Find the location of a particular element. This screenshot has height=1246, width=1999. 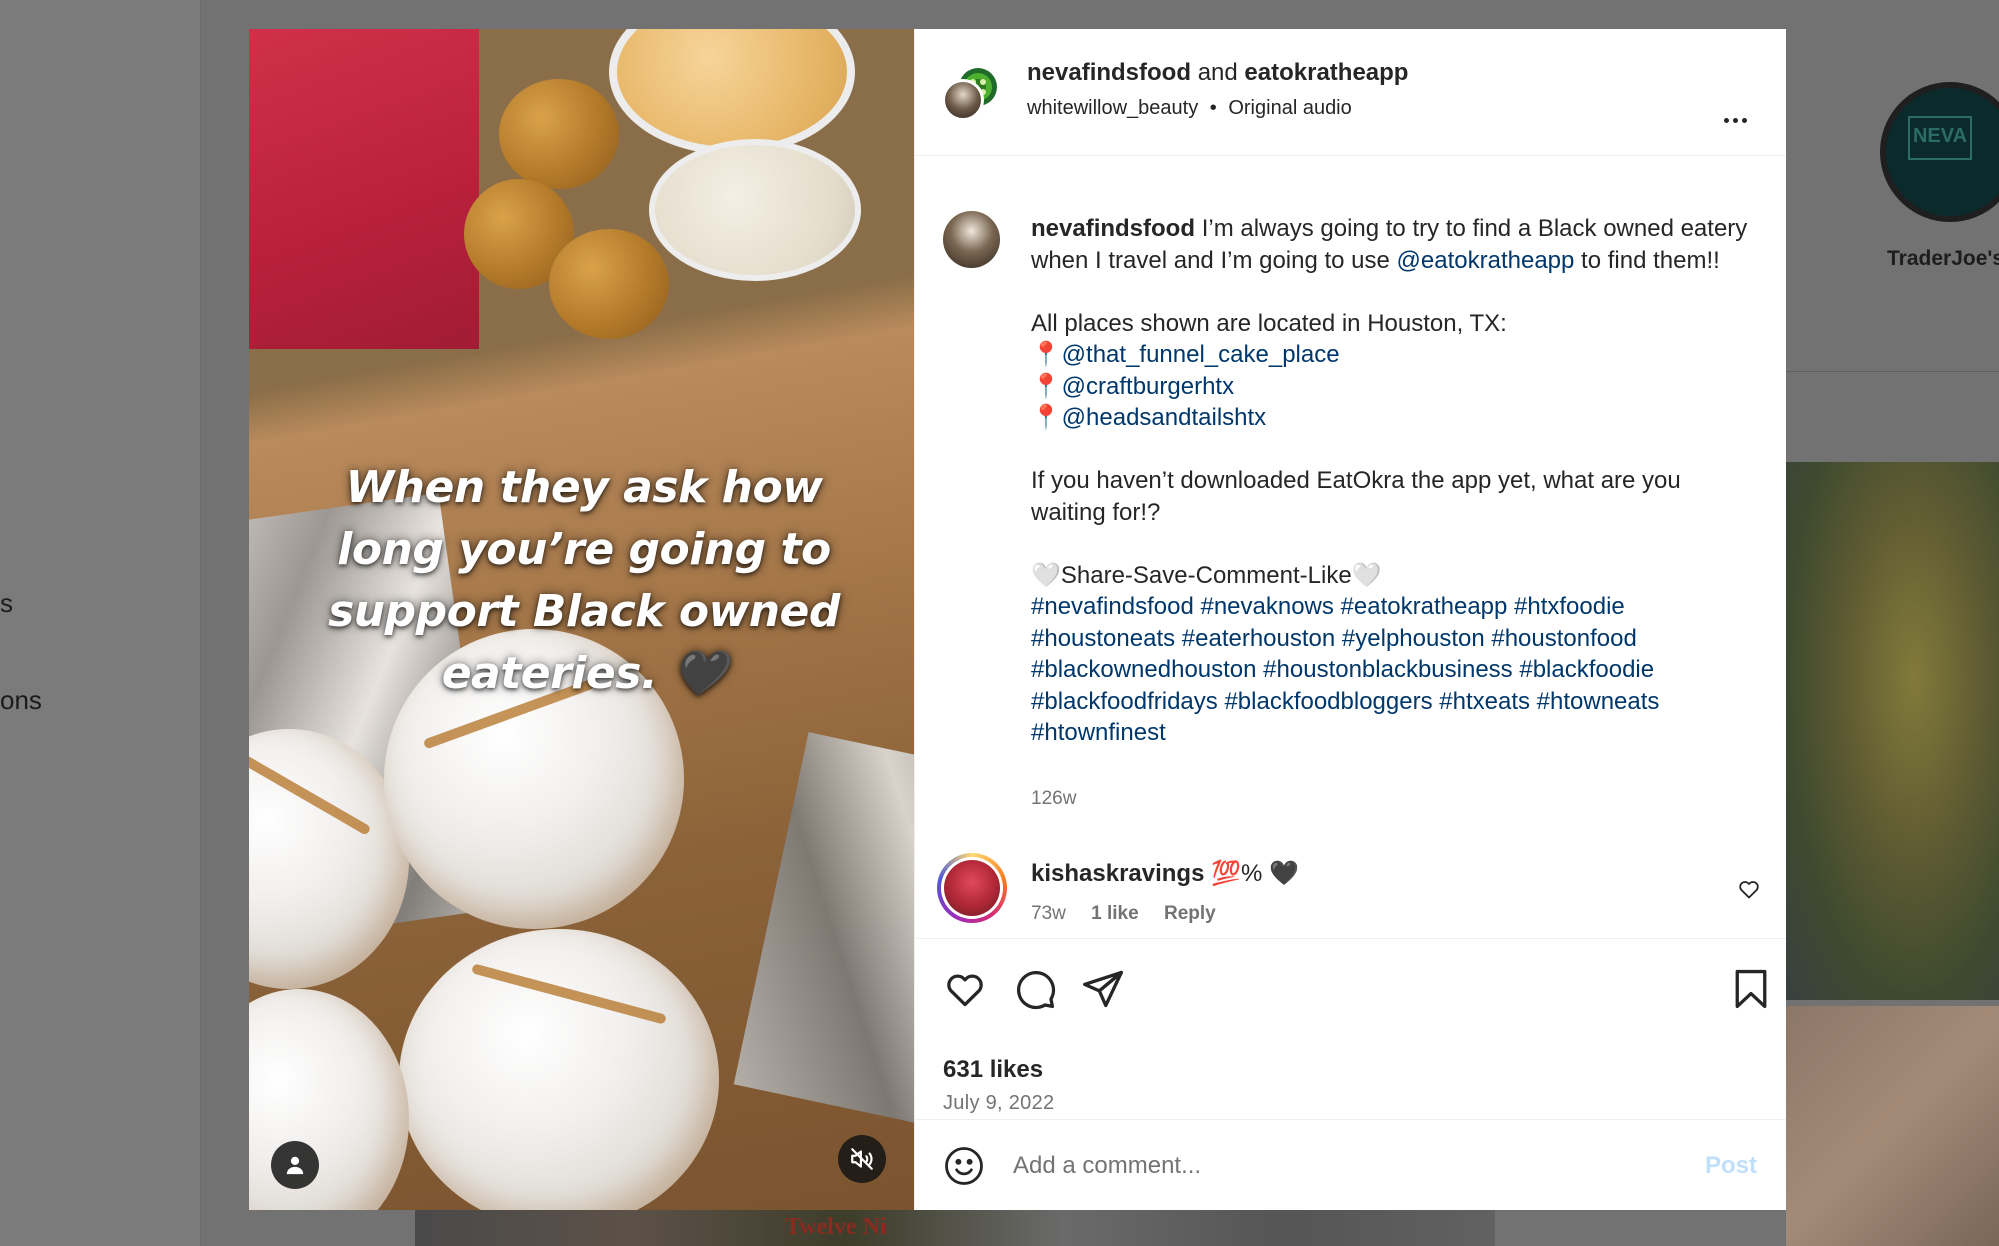

smiley-icon is located at coordinates (964, 1166).